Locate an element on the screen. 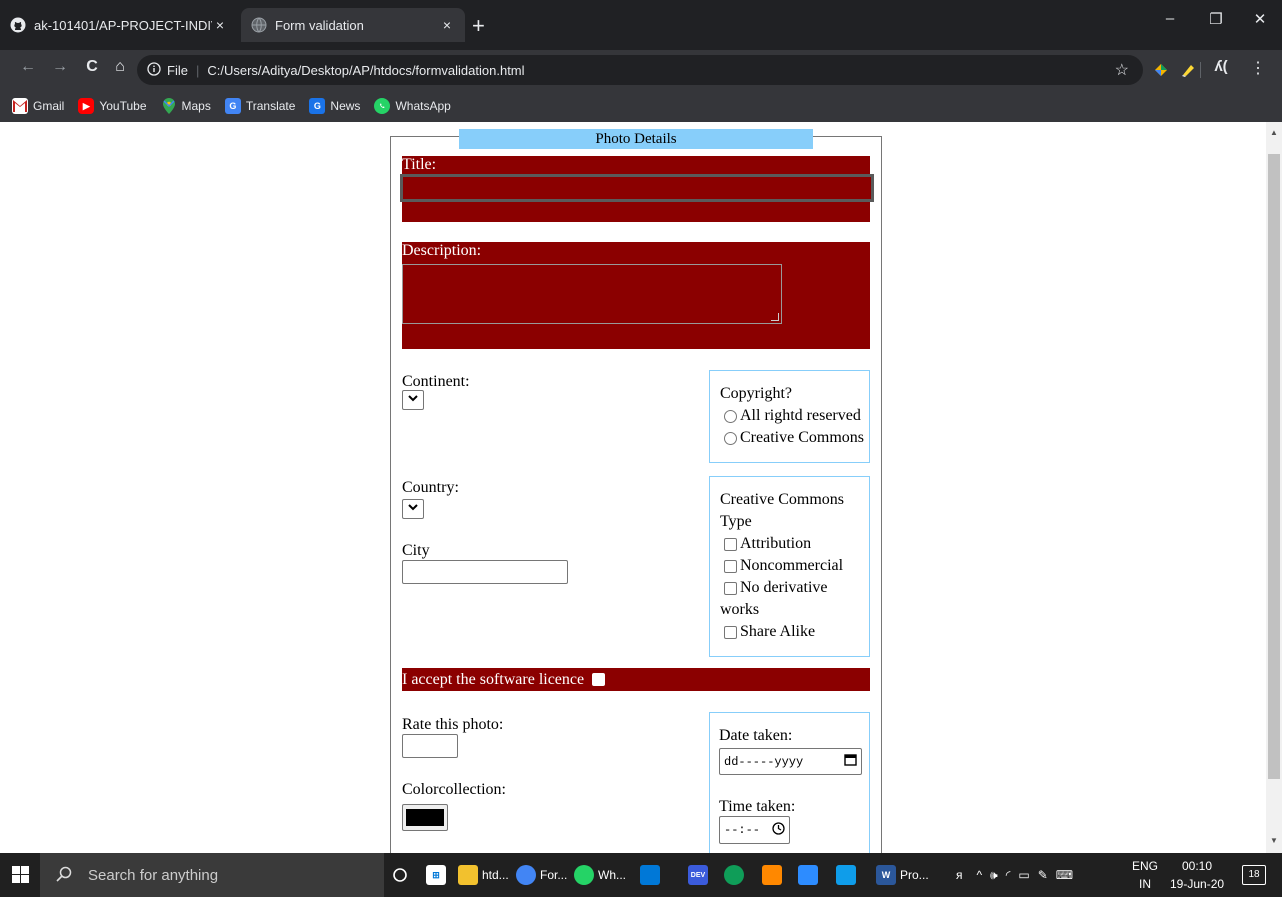 This screenshot has height=897, width=1282. phone-icon is located at coordinates (848, 875).